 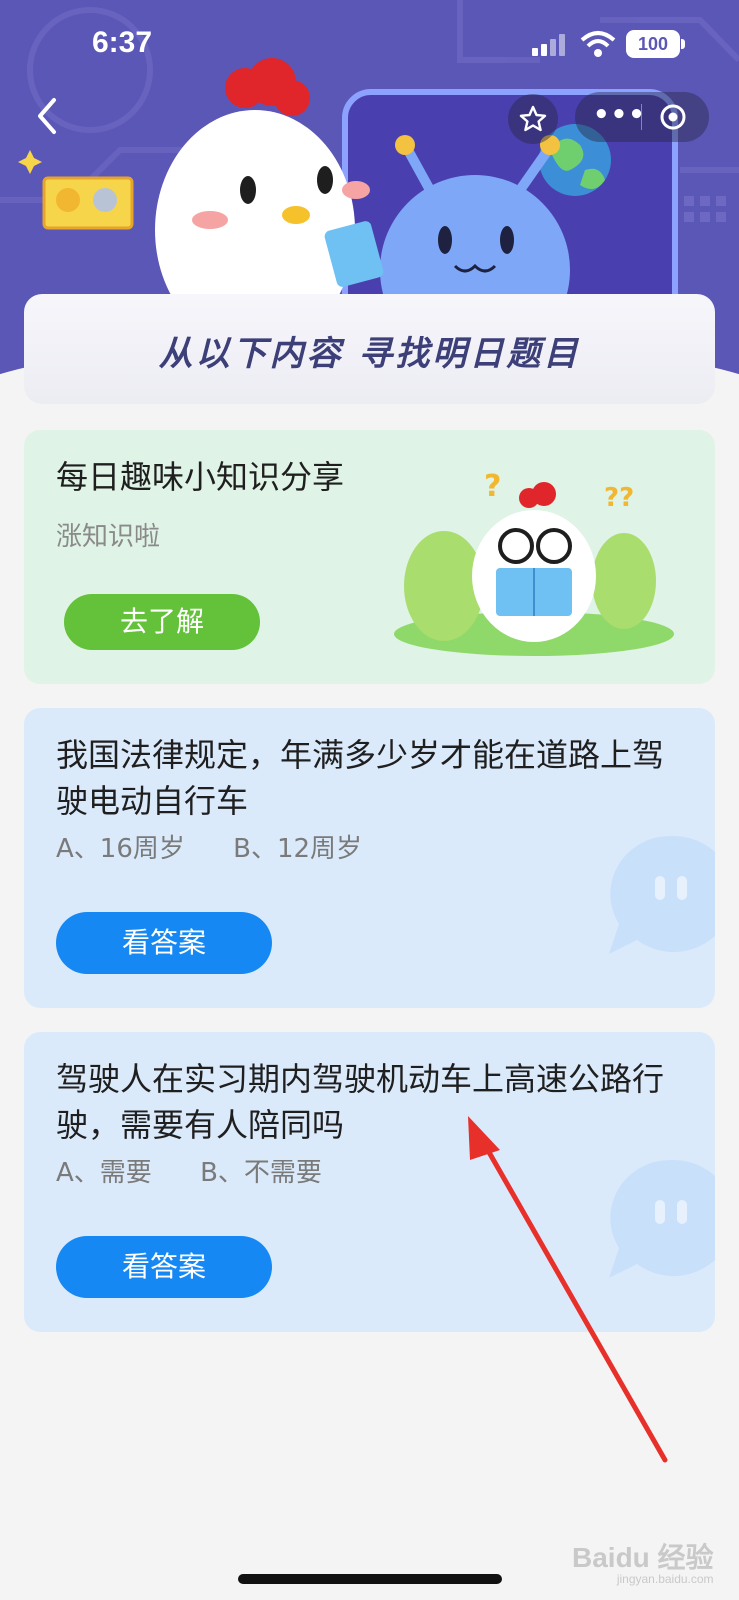 I want to click on home-indicator, so click(x=370, y=1579).